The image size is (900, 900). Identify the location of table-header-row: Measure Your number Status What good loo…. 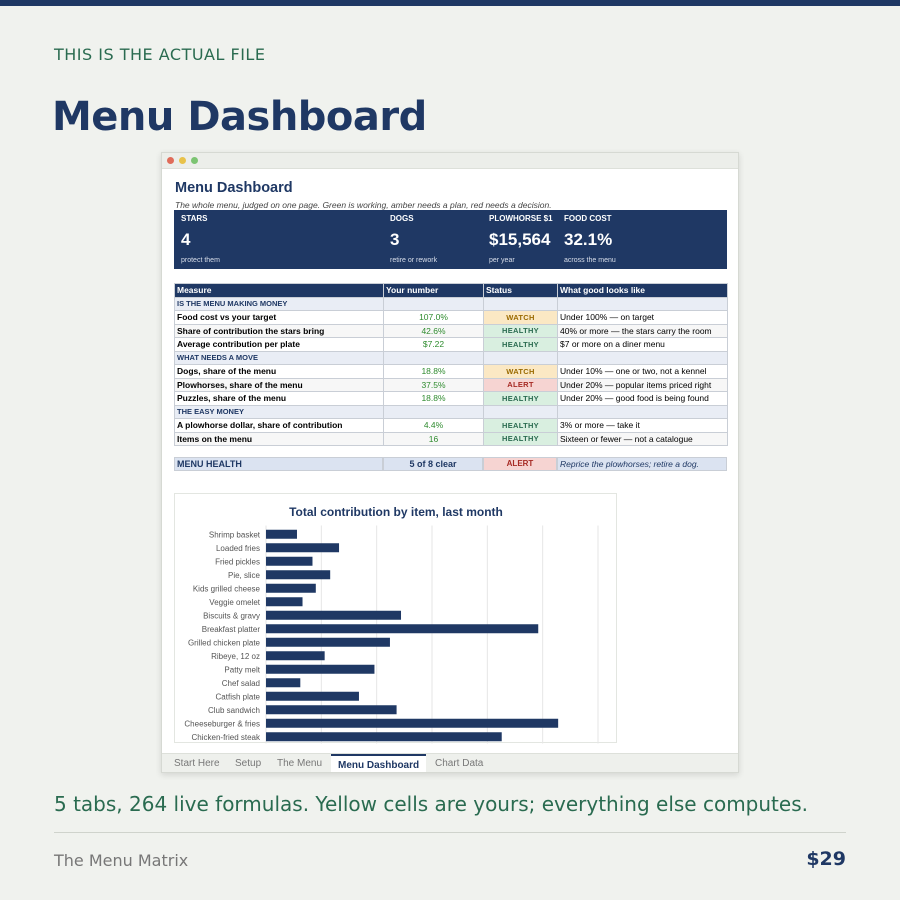
(451, 290).